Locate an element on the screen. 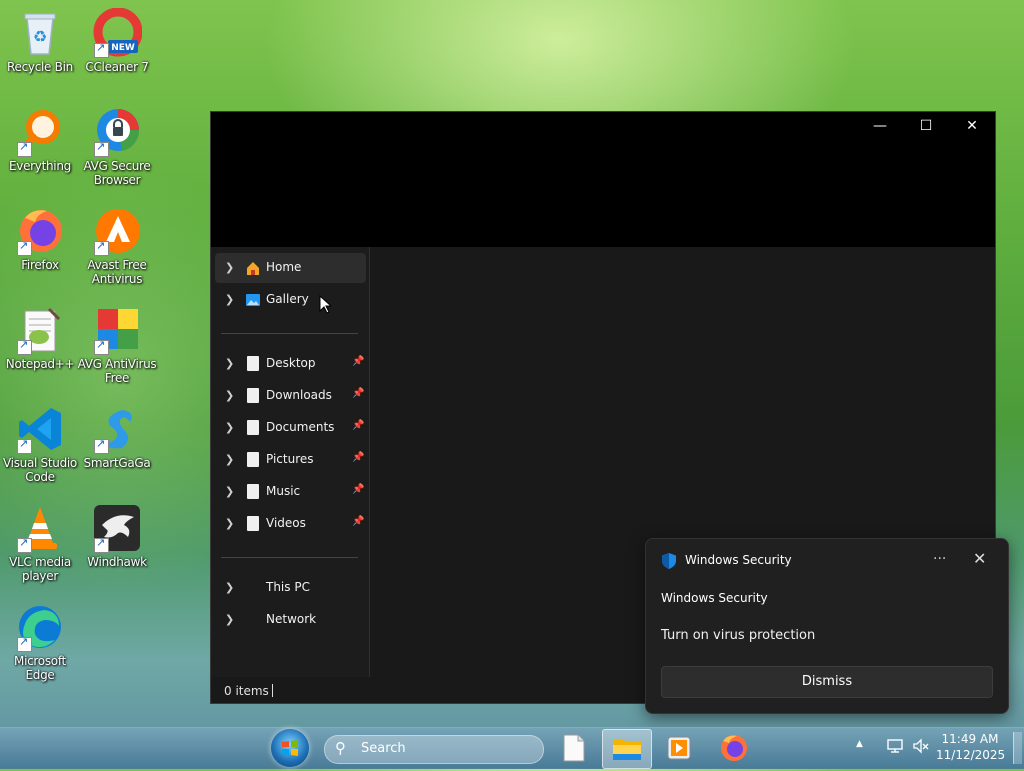 The image size is (1024, 771). notepad-plus-plus-icon is located at coordinates (40, 330).